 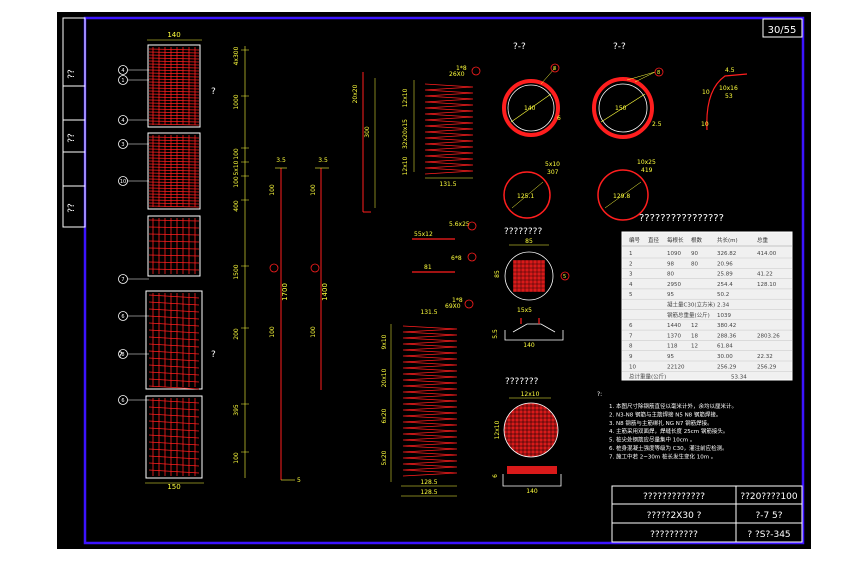 I want to click on table-cell: 9, so click(x=631, y=357).